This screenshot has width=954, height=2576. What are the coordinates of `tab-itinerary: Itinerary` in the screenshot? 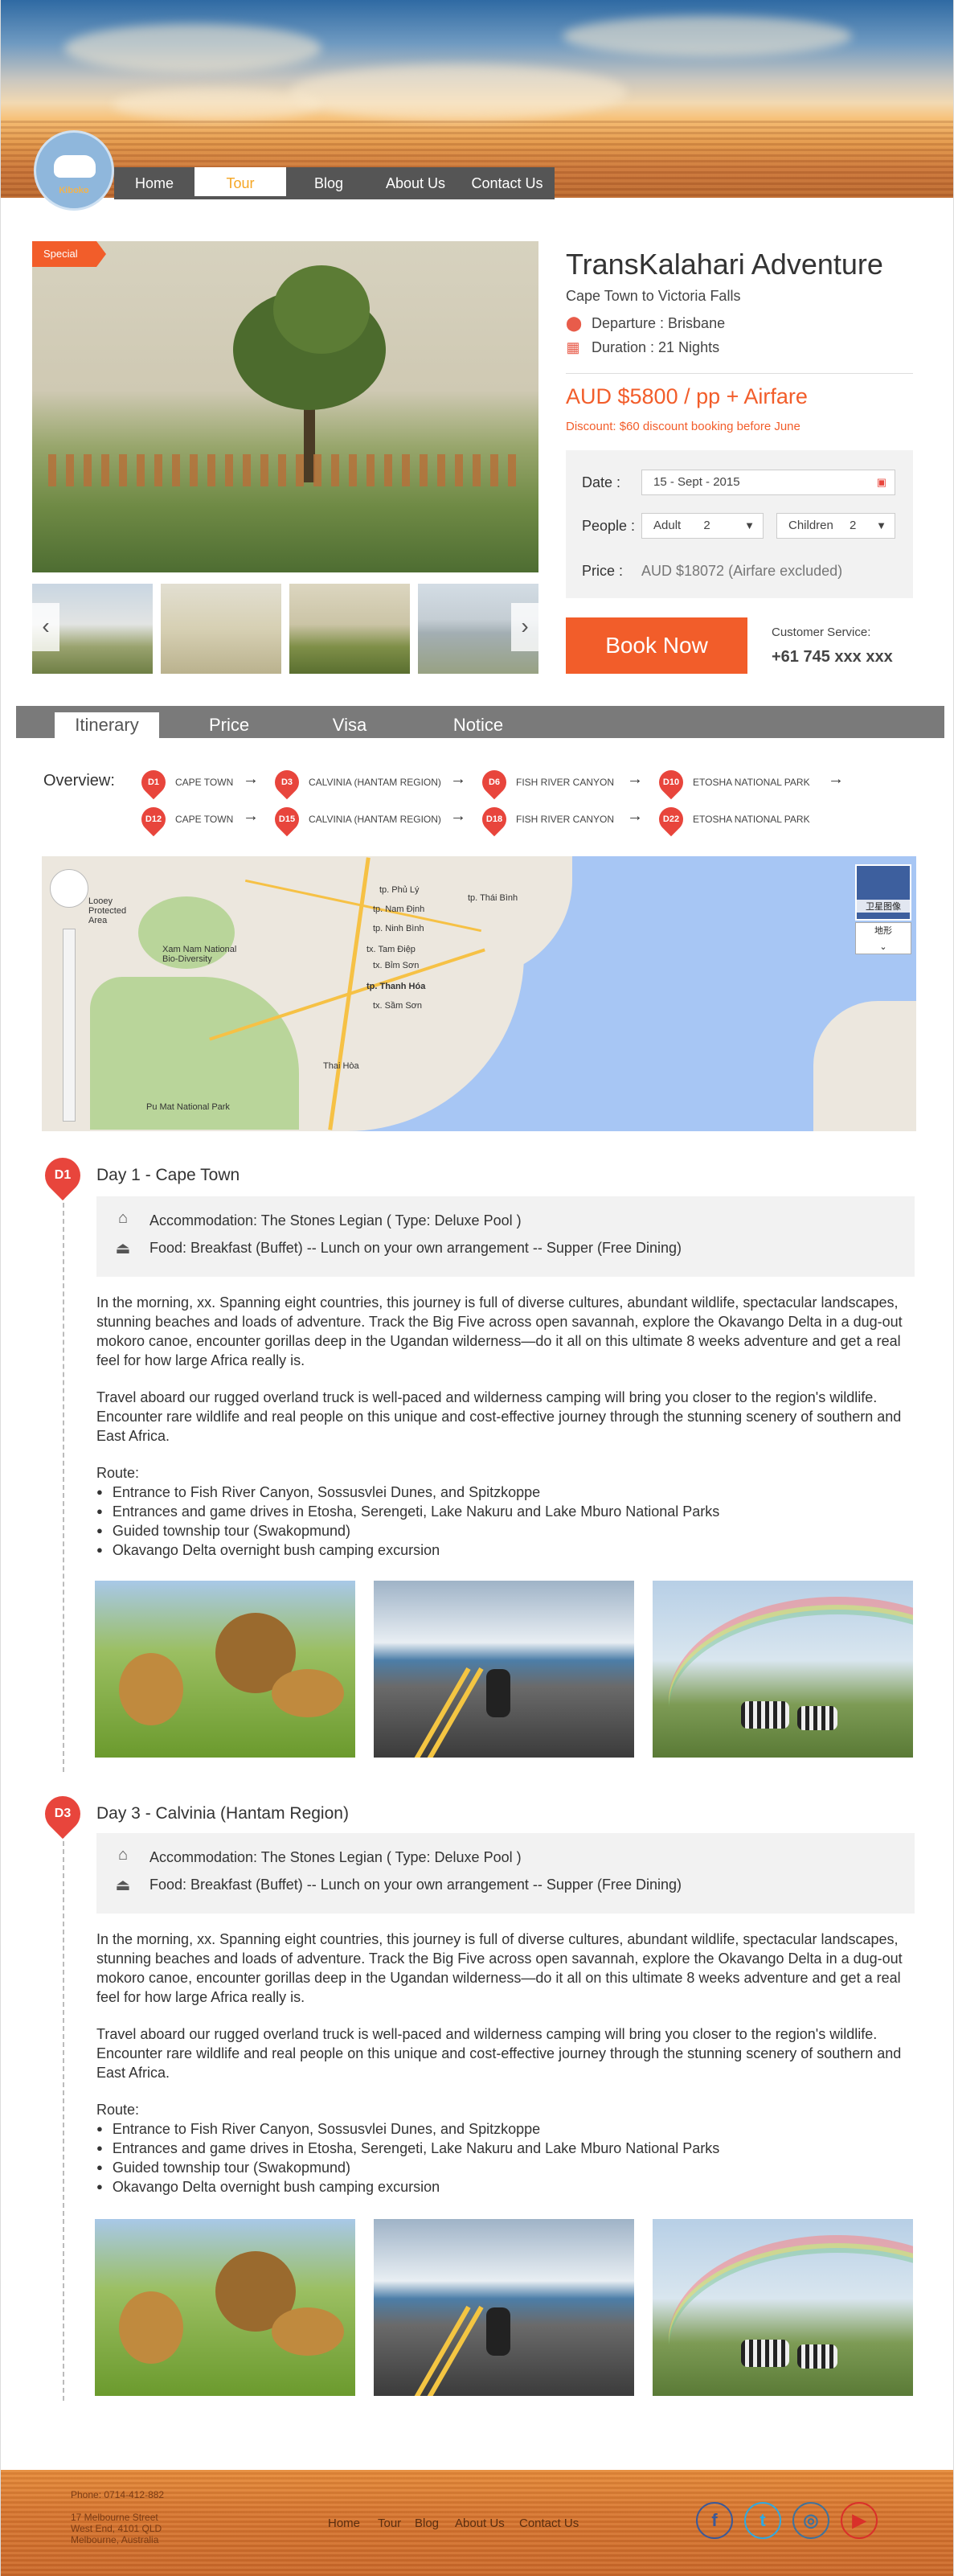 It's located at (107, 725).